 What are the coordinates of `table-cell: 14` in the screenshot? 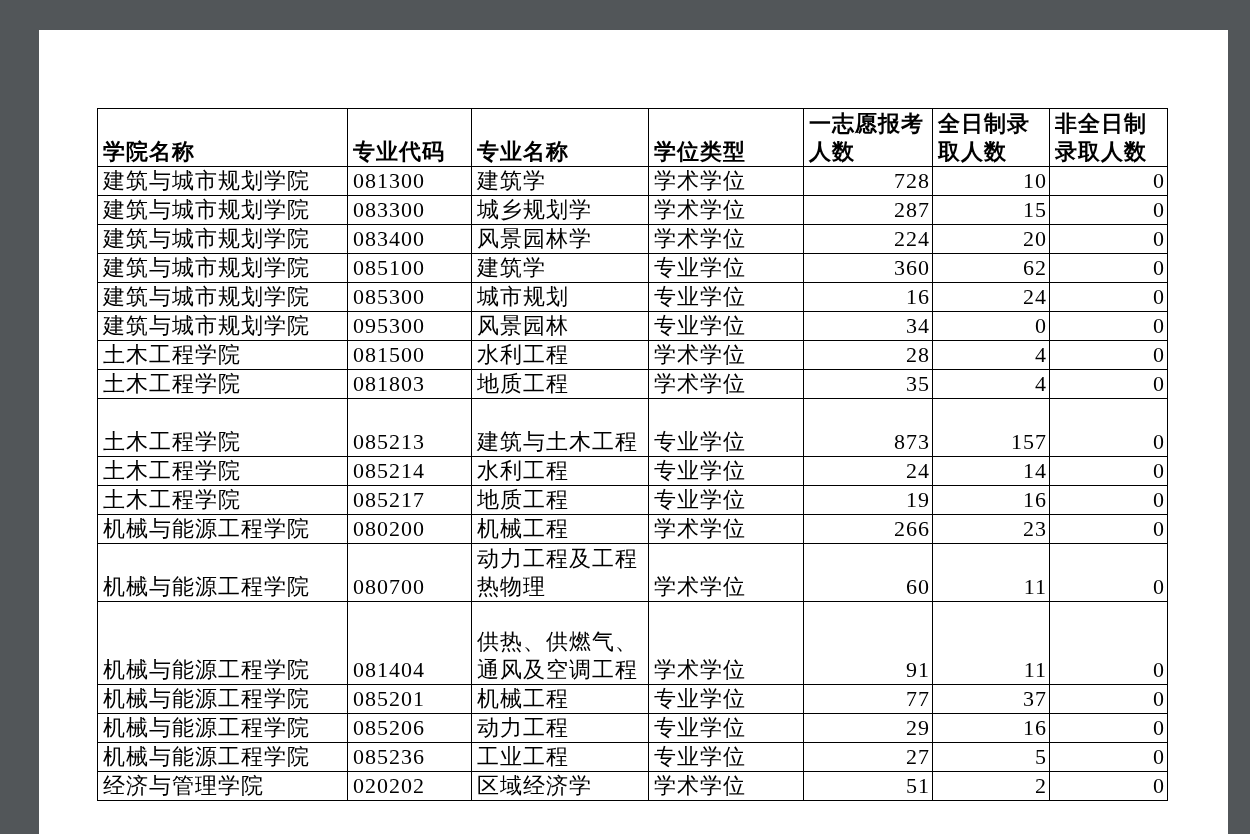 It's located at (991, 471).